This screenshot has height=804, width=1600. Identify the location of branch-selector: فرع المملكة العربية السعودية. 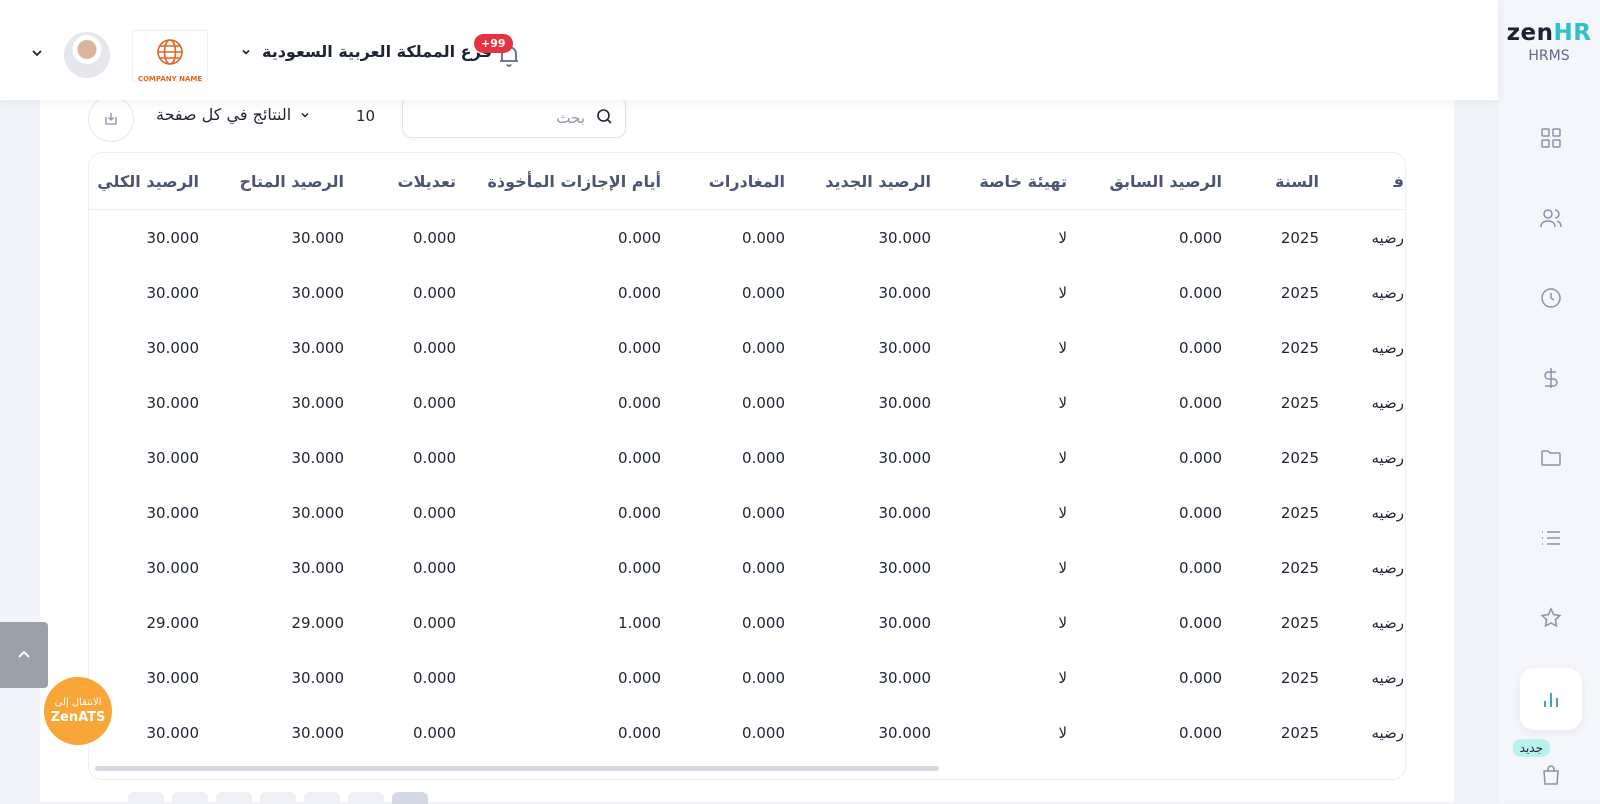
(366, 51).